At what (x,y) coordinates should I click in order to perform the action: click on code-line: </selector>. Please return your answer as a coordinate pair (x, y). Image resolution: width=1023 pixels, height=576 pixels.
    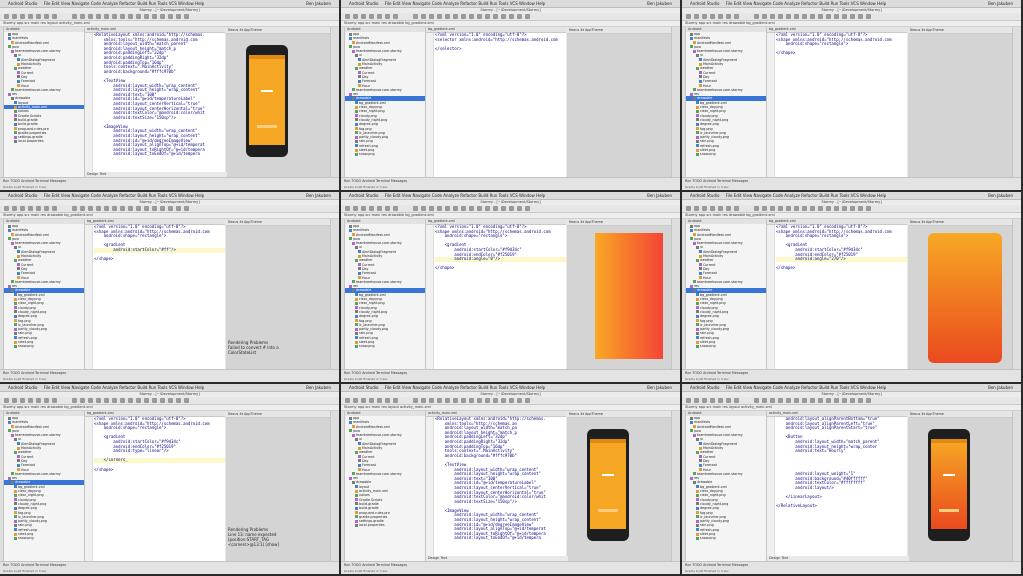
    Looking at the image, I should click on (500, 49).